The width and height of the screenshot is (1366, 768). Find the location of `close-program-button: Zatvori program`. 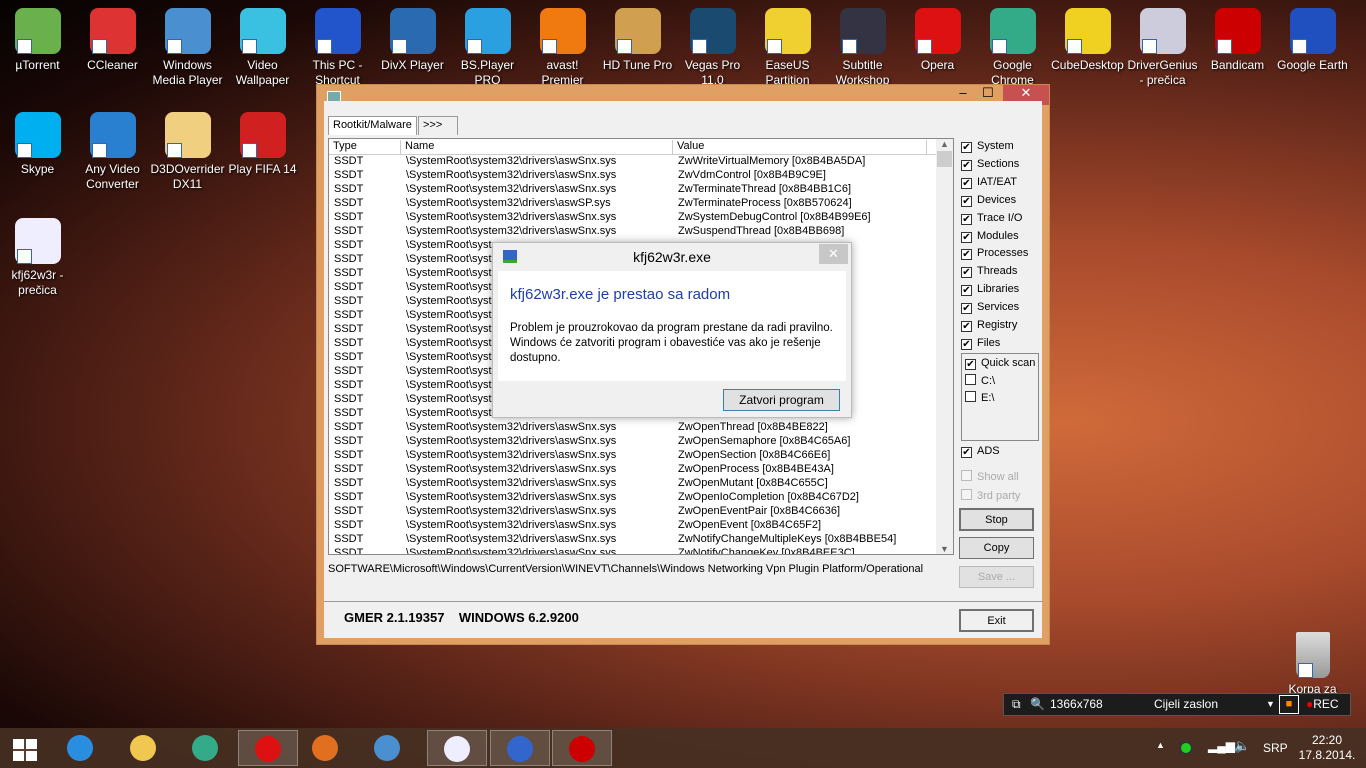

close-program-button: Zatvori program is located at coordinates (781, 400).